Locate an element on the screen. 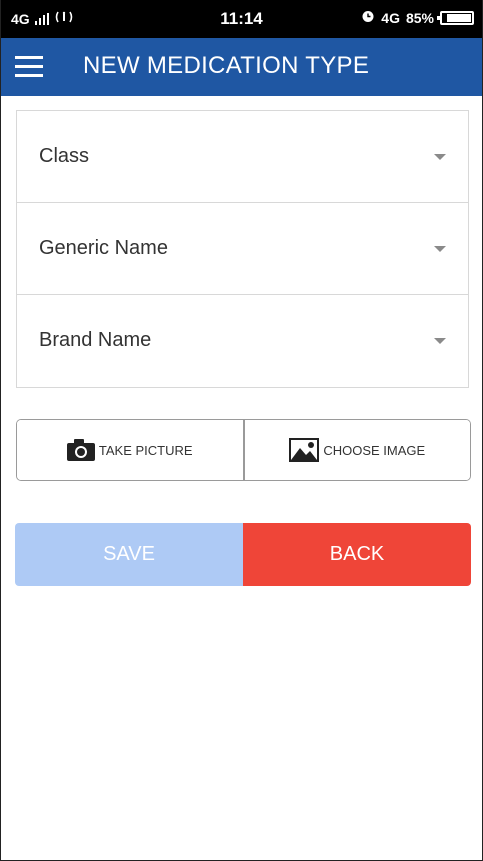 The width and height of the screenshot is (483, 861). battery-percent: 85% is located at coordinates (419, 17).